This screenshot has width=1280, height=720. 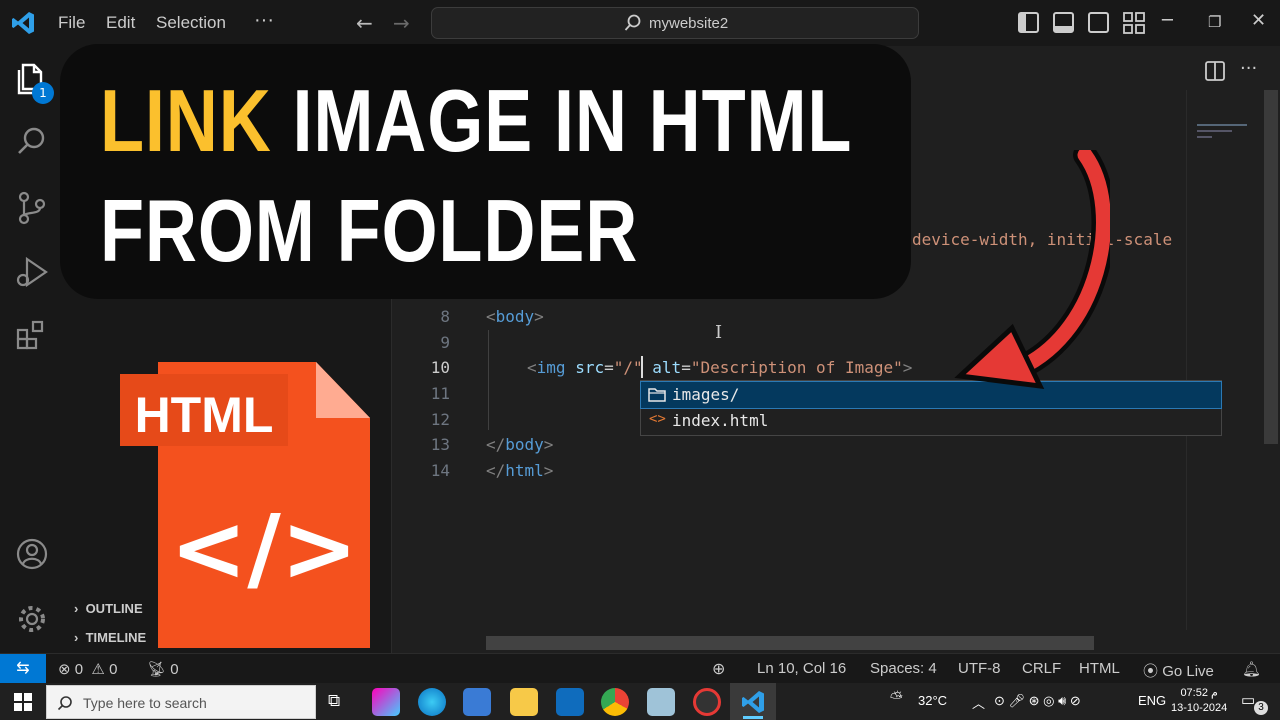 I want to click on minimize-icon: ─, so click(x=1167, y=20).